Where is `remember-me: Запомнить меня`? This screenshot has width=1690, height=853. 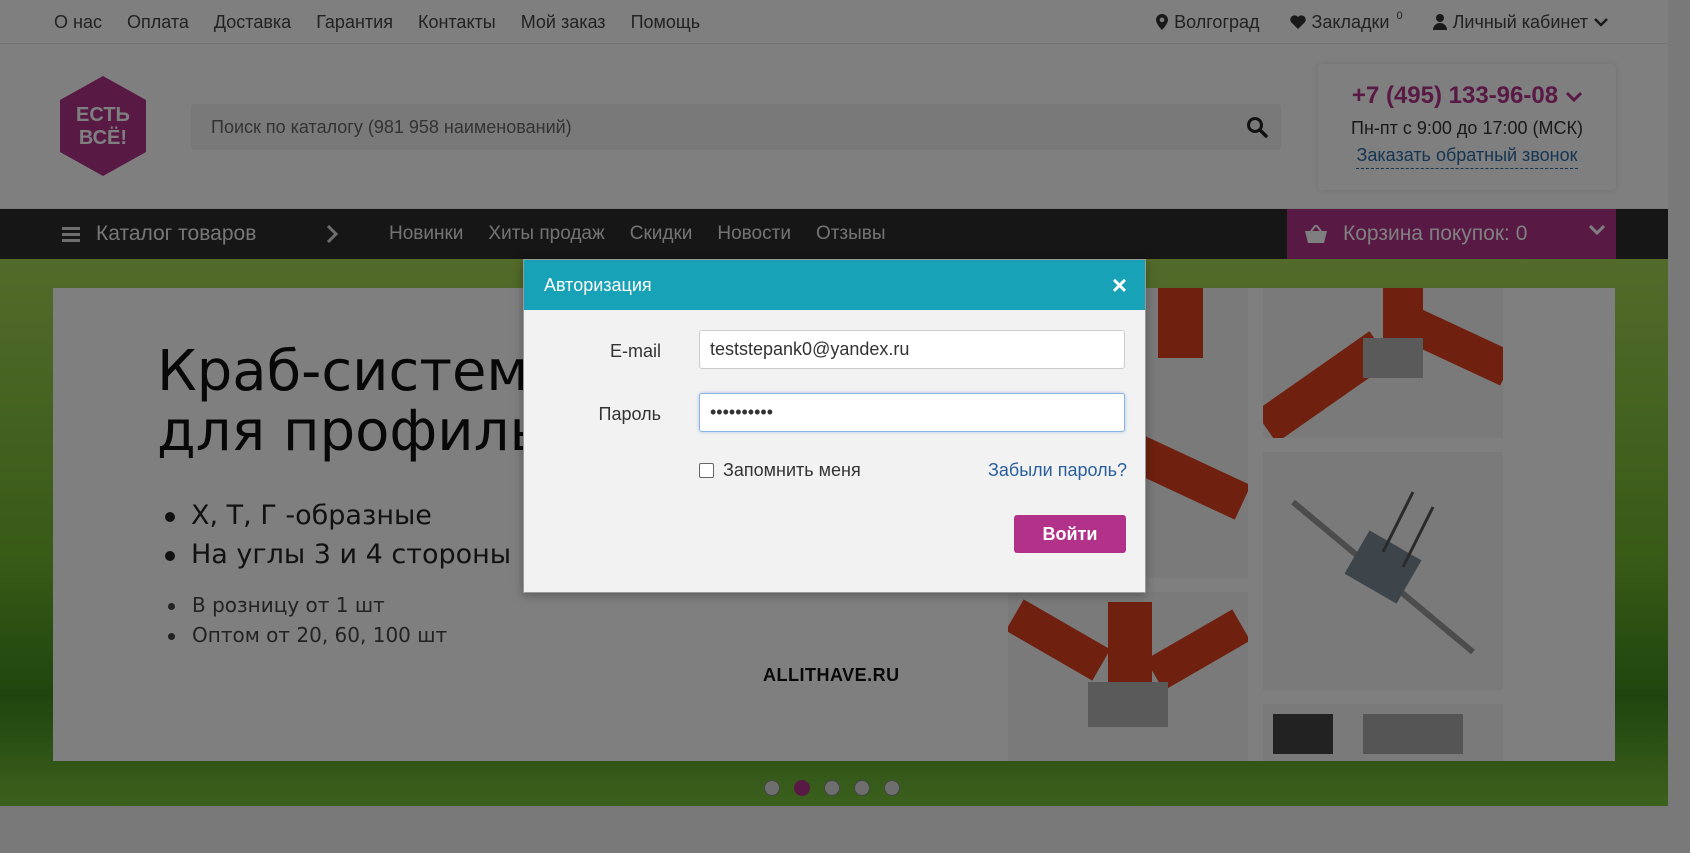
remember-me: Запомнить меня is located at coordinates (780, 470).